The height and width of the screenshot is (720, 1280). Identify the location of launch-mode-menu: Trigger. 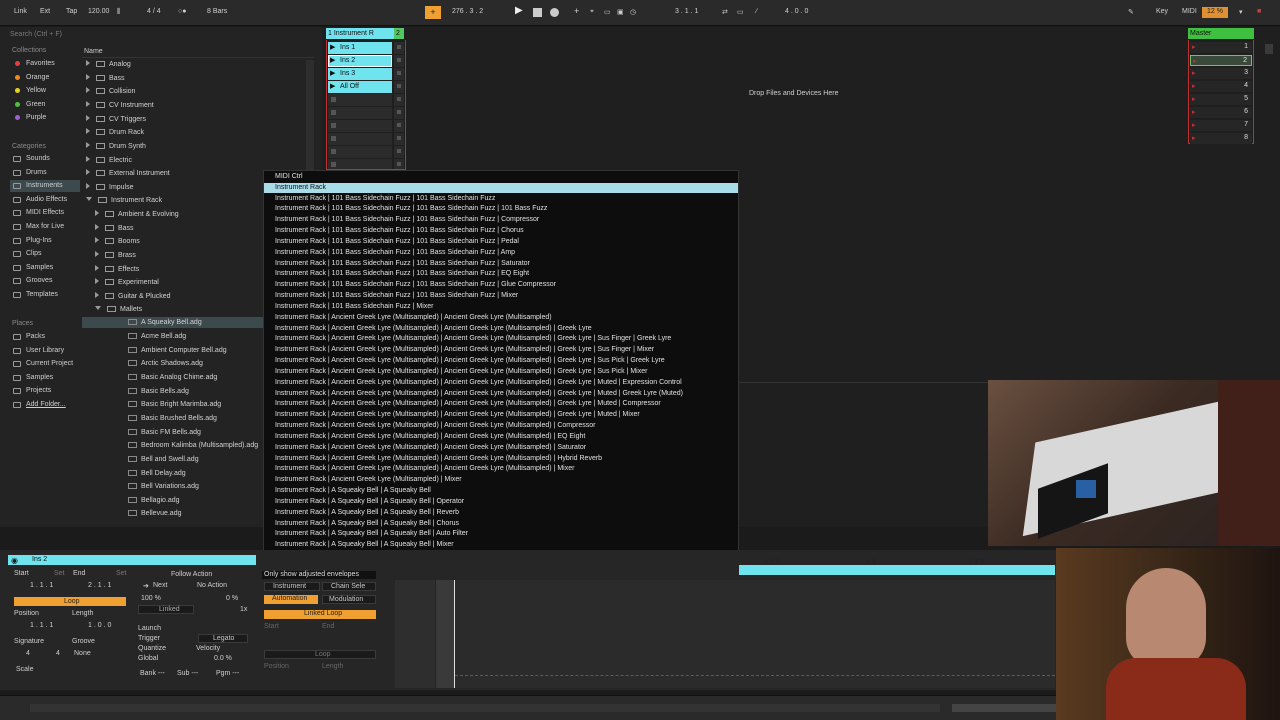
(149, 638).